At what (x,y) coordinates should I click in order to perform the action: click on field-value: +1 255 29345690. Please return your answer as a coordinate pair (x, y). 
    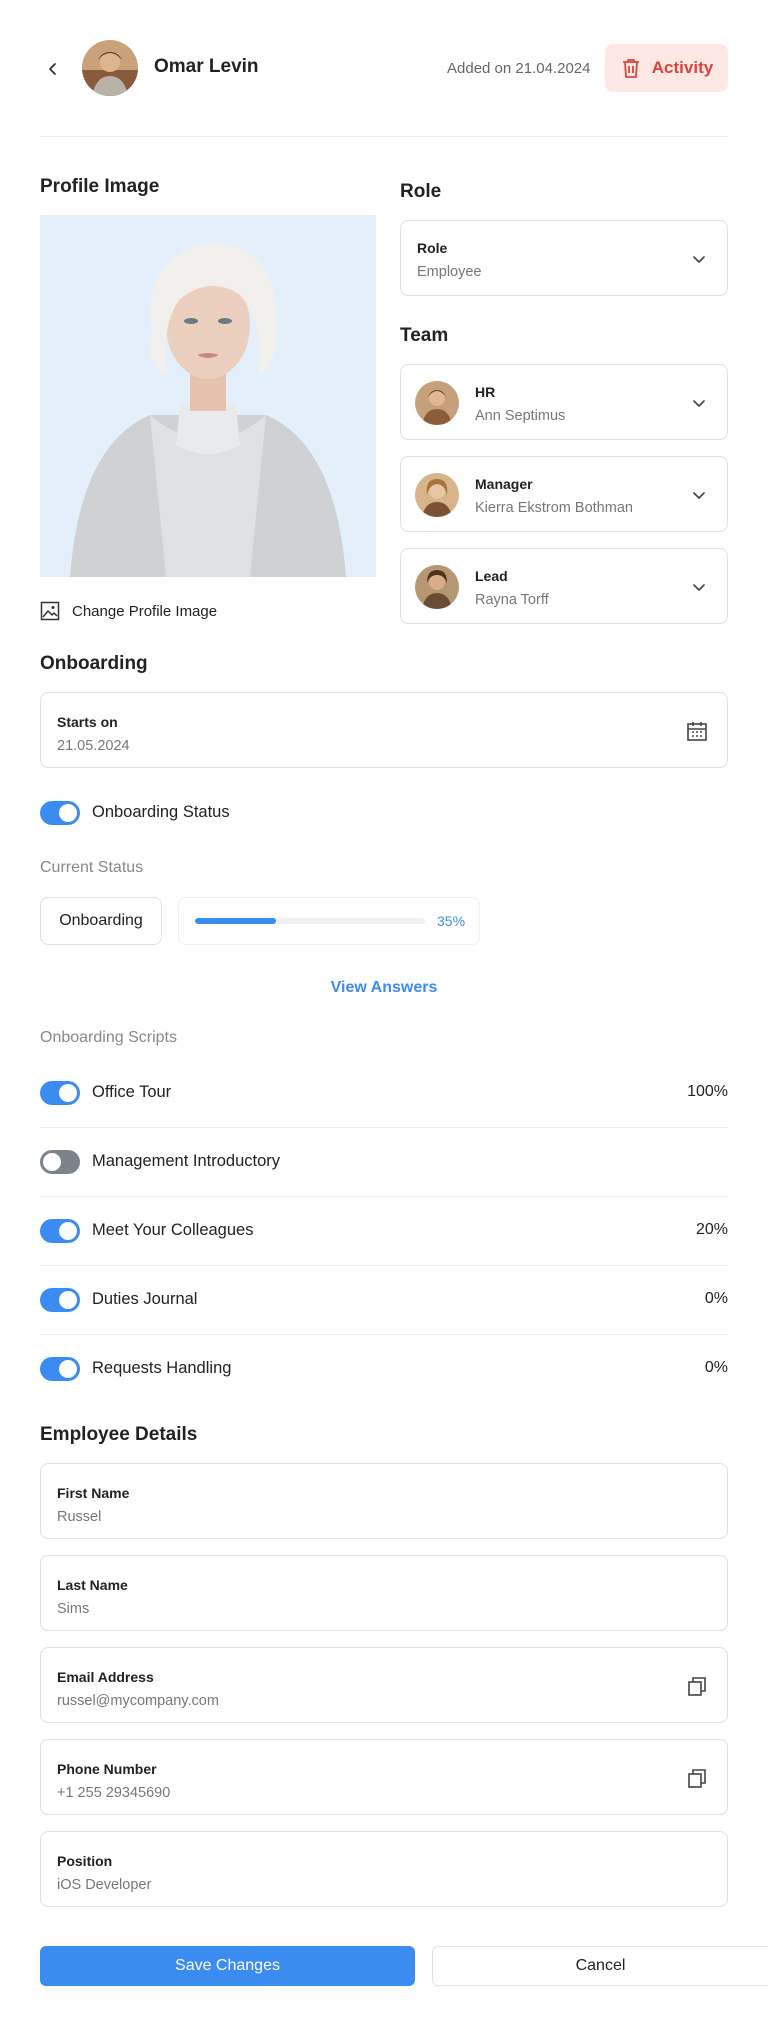
    Looking at the image, I should click on (114, 1793).